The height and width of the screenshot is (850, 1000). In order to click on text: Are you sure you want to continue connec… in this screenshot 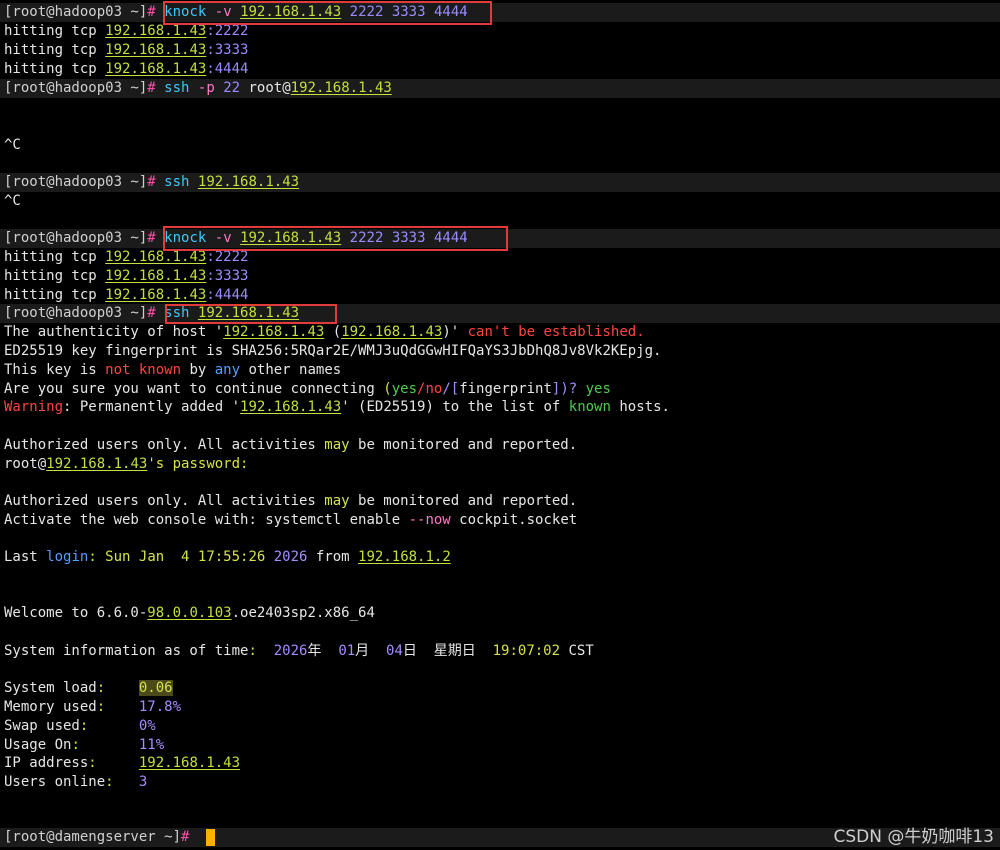, I will do `click(194, 389)`.